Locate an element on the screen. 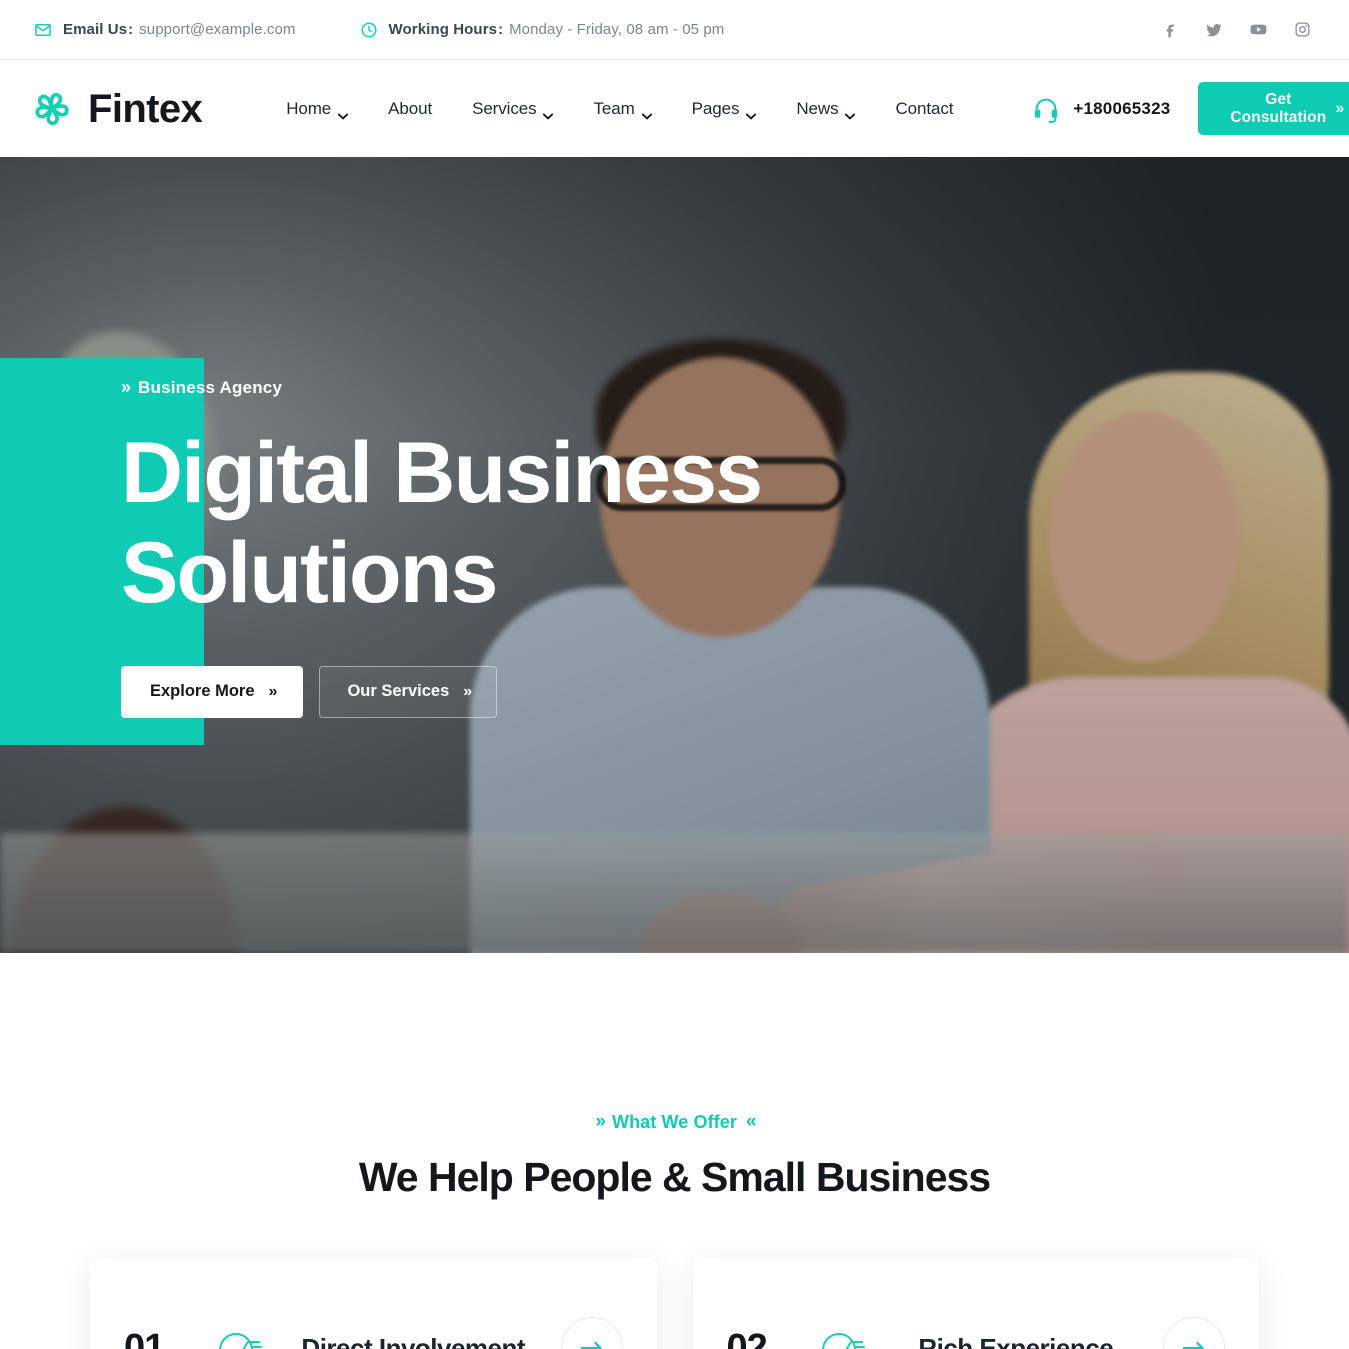 Image resolution: width=1349 pixels, height=1349 pixels. cta-label: Get Consultation is located at coordinates (1278, 108).